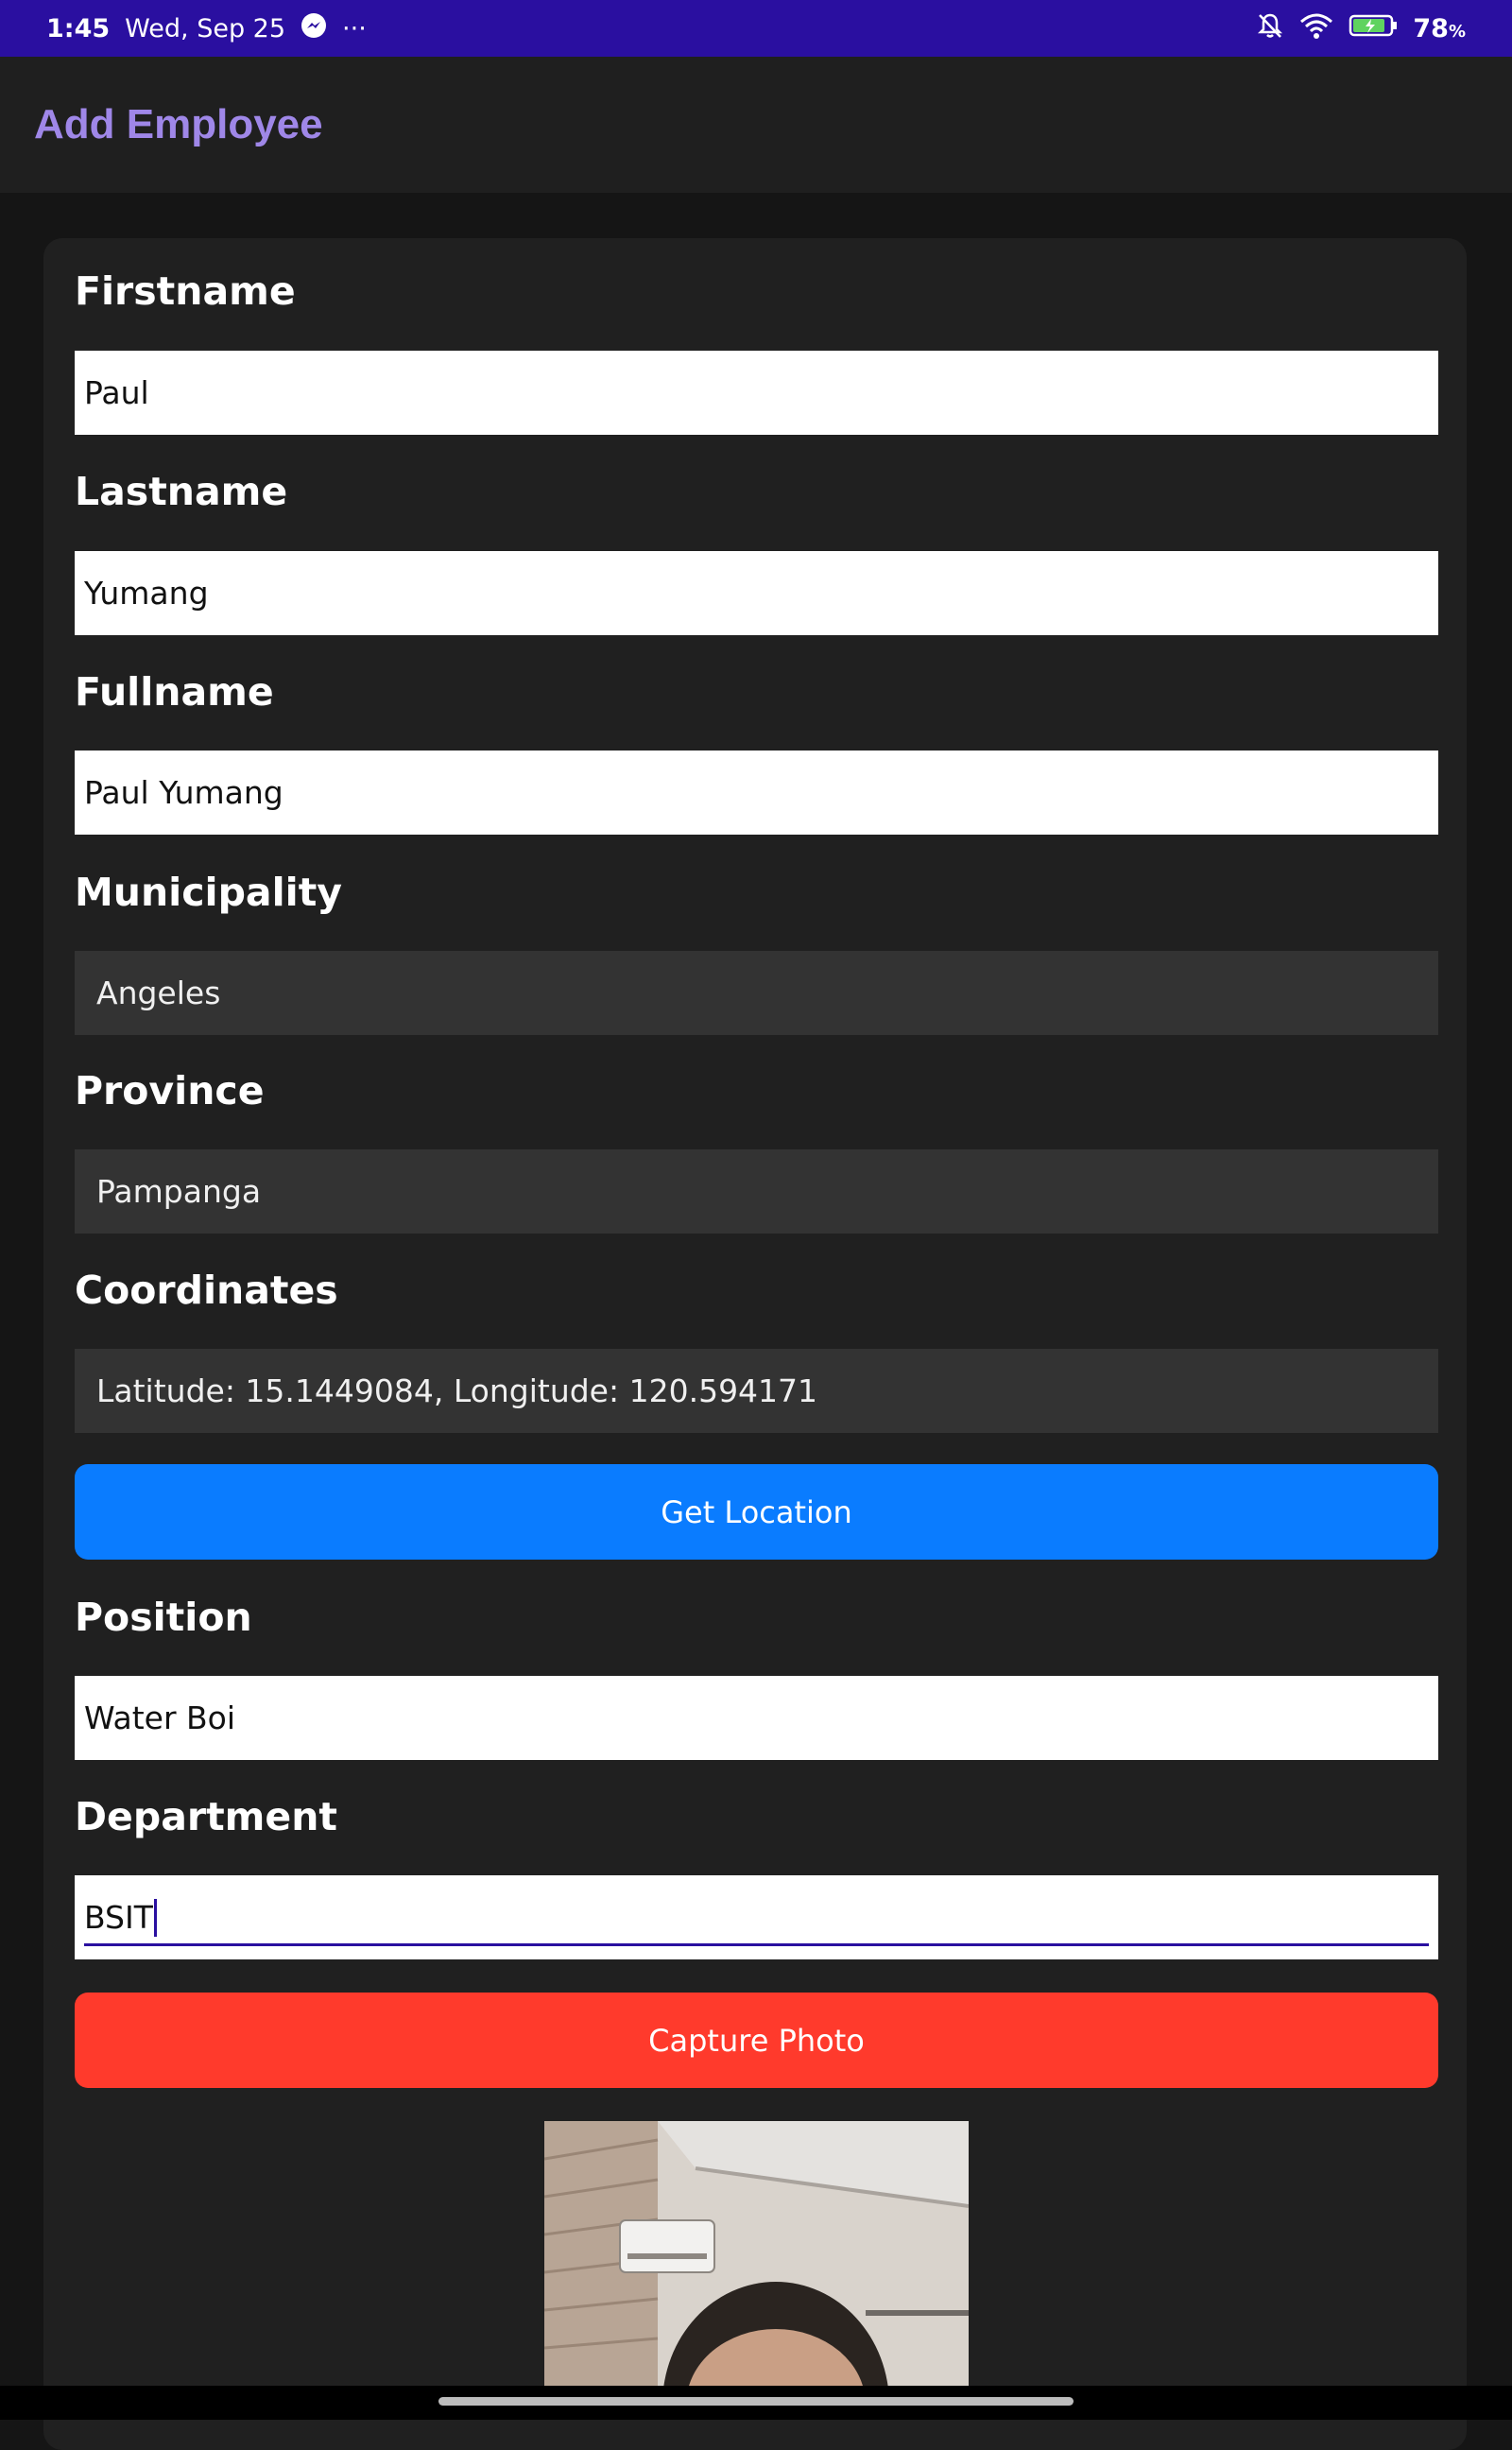 This screenshot has width=1512, height=2450. What do you see at coordinates (160, 1718) in the screenshot?
I see `position-value: Water Boi` at bounding box center [160, 1718].